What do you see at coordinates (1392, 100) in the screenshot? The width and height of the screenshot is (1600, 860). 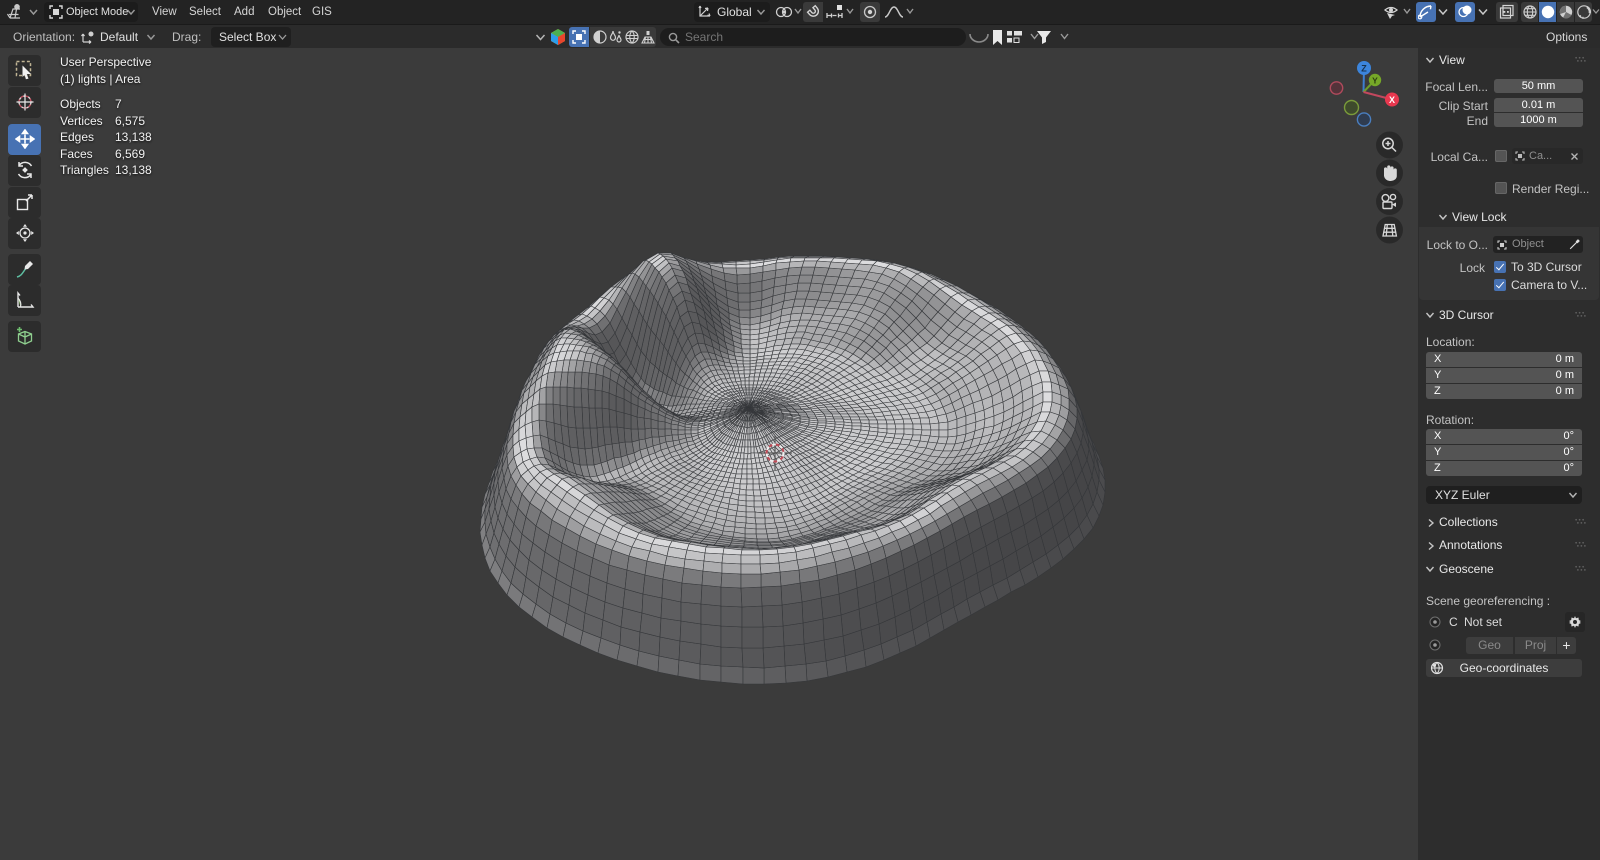 I see `svg-text: X` at bounding box center [1392, 100].